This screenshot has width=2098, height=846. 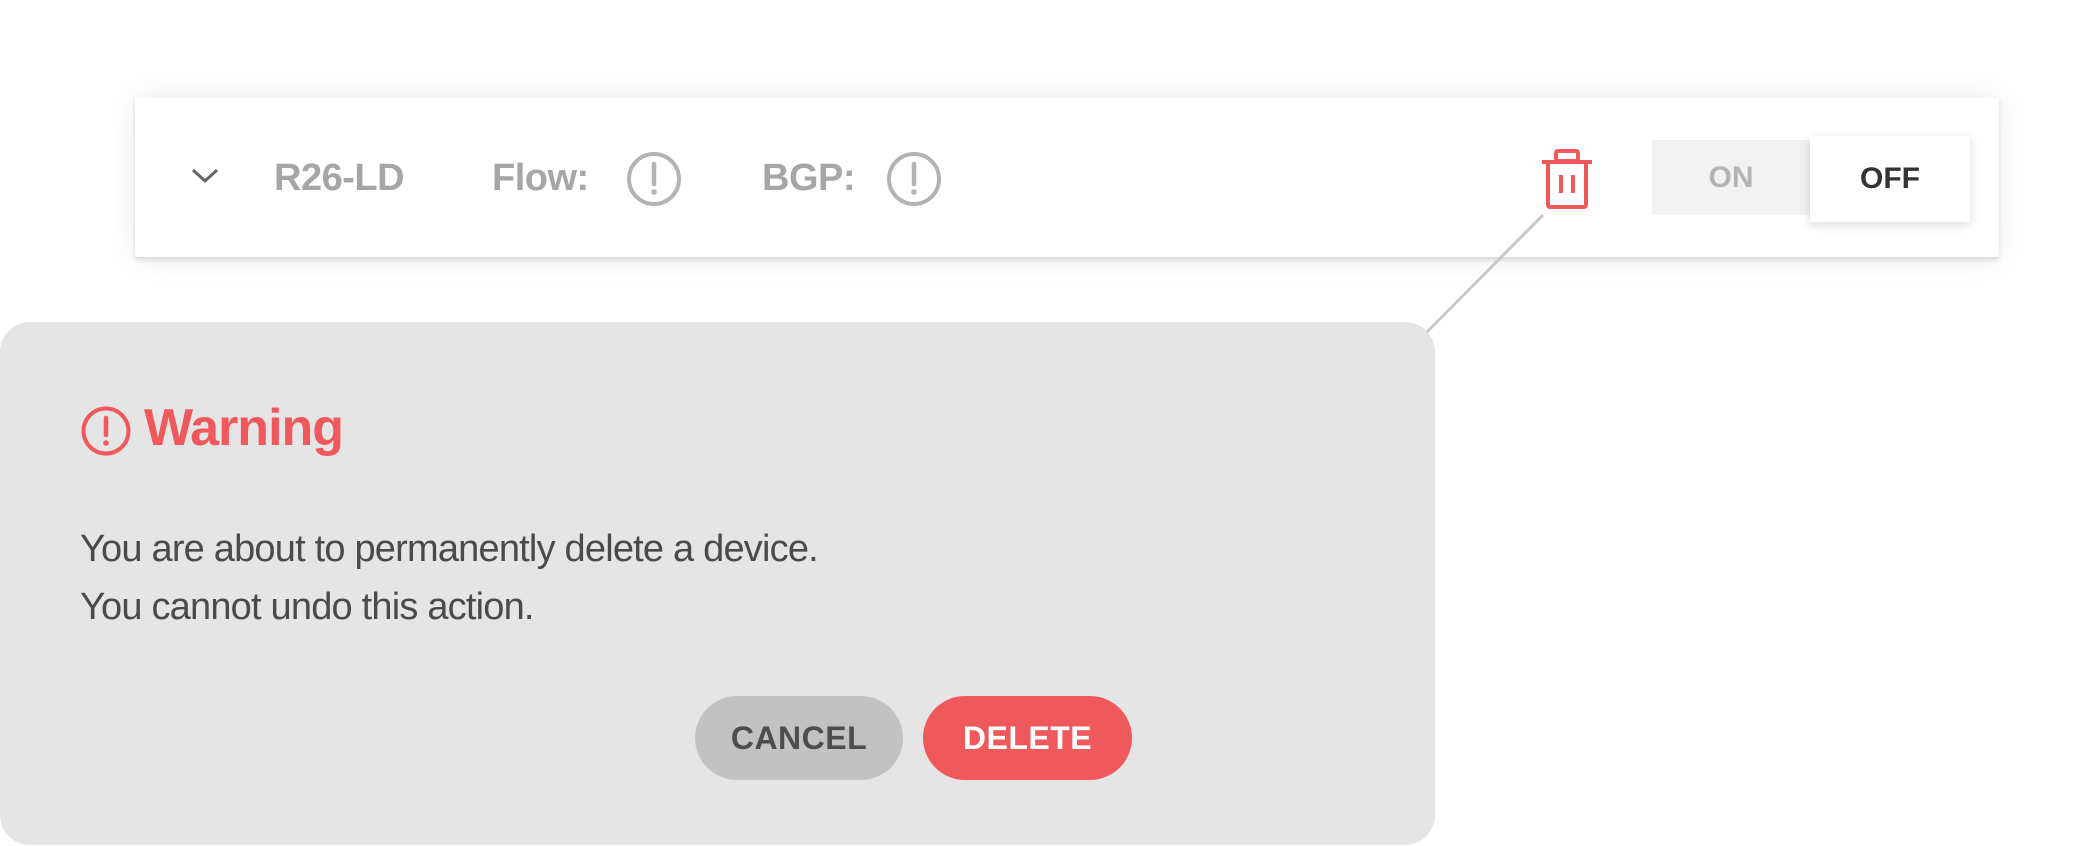 What do you see at coordinates (244, 428) in the screenshot?
I see `popover-title: Warning` at bounding box center [244, 428].